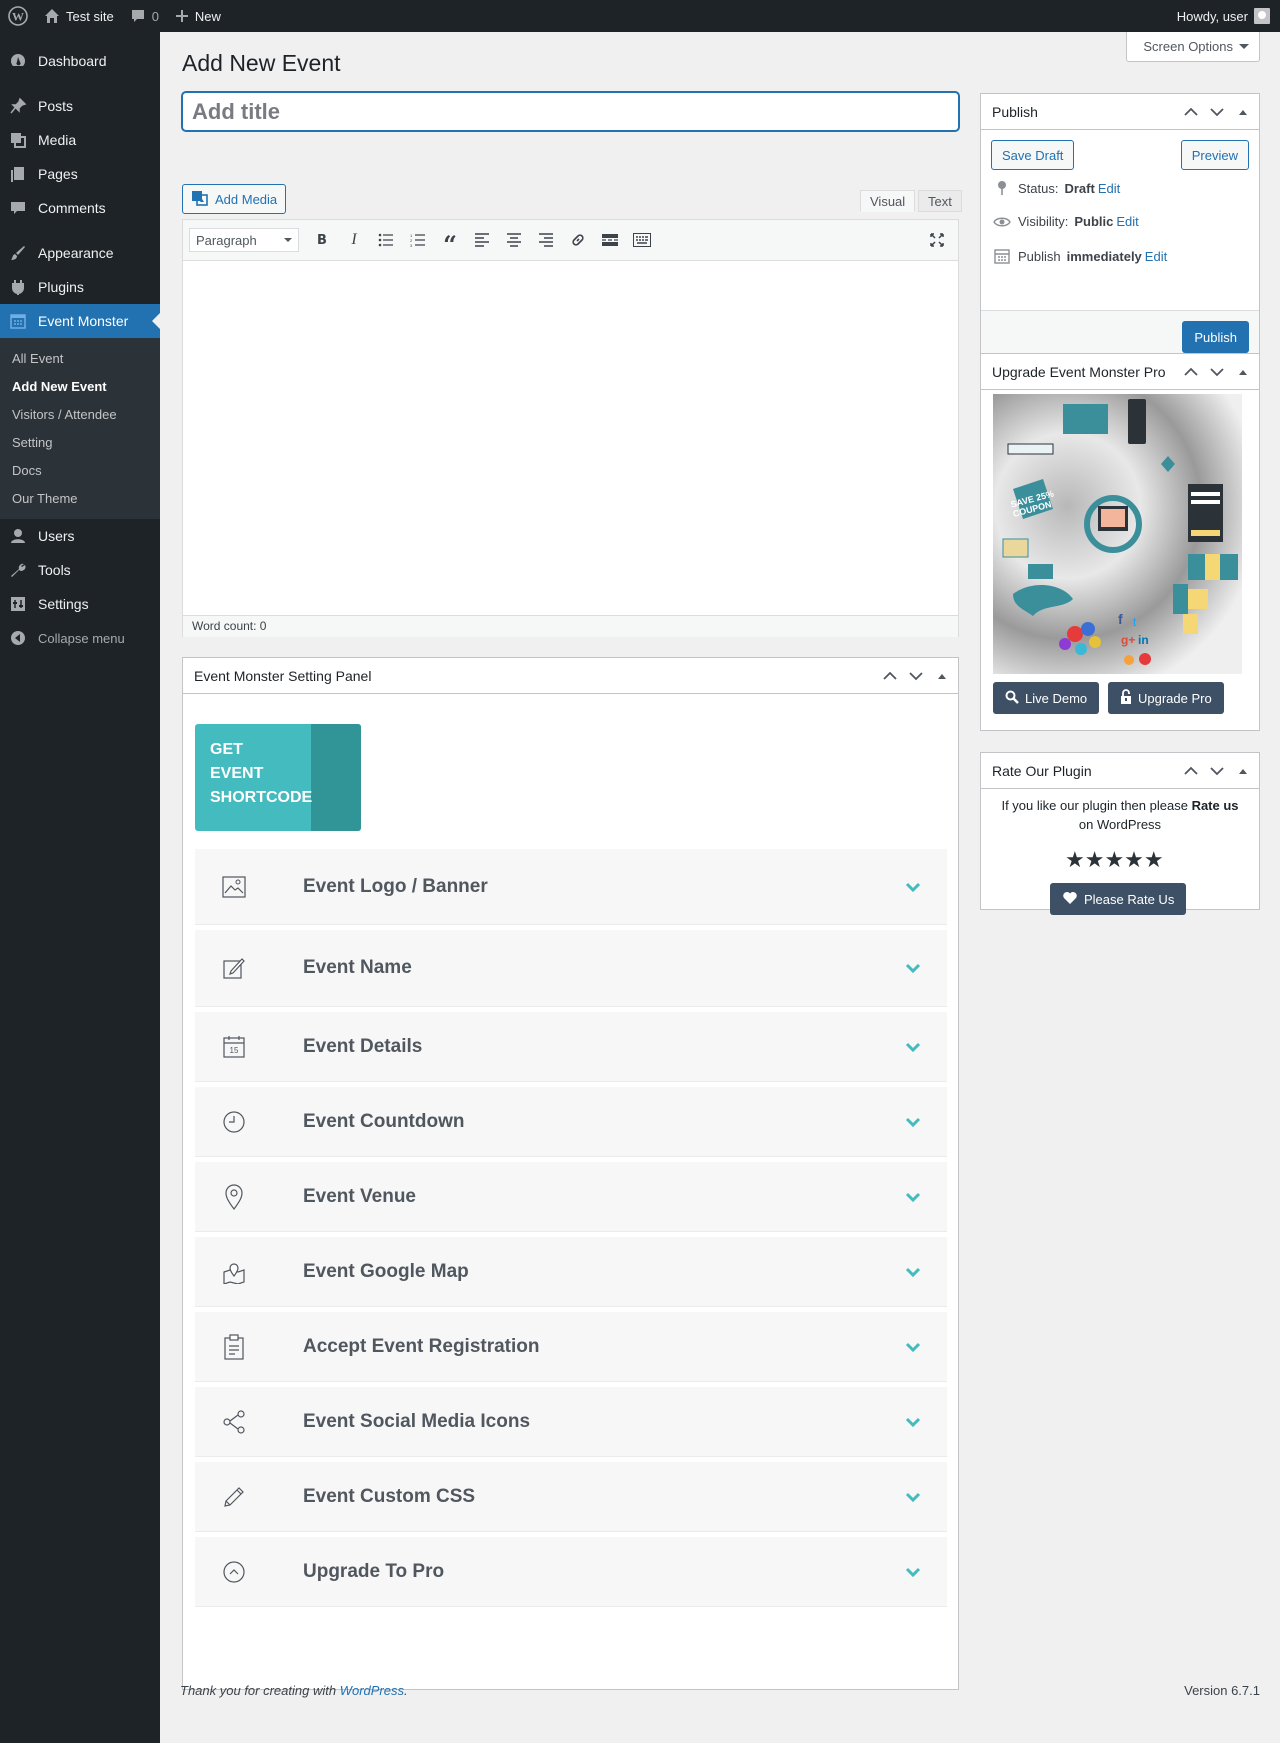 The width and height of the screenshot is (1280, 1743). I want to click on section-event-name: Event Name, so click(571, 968).